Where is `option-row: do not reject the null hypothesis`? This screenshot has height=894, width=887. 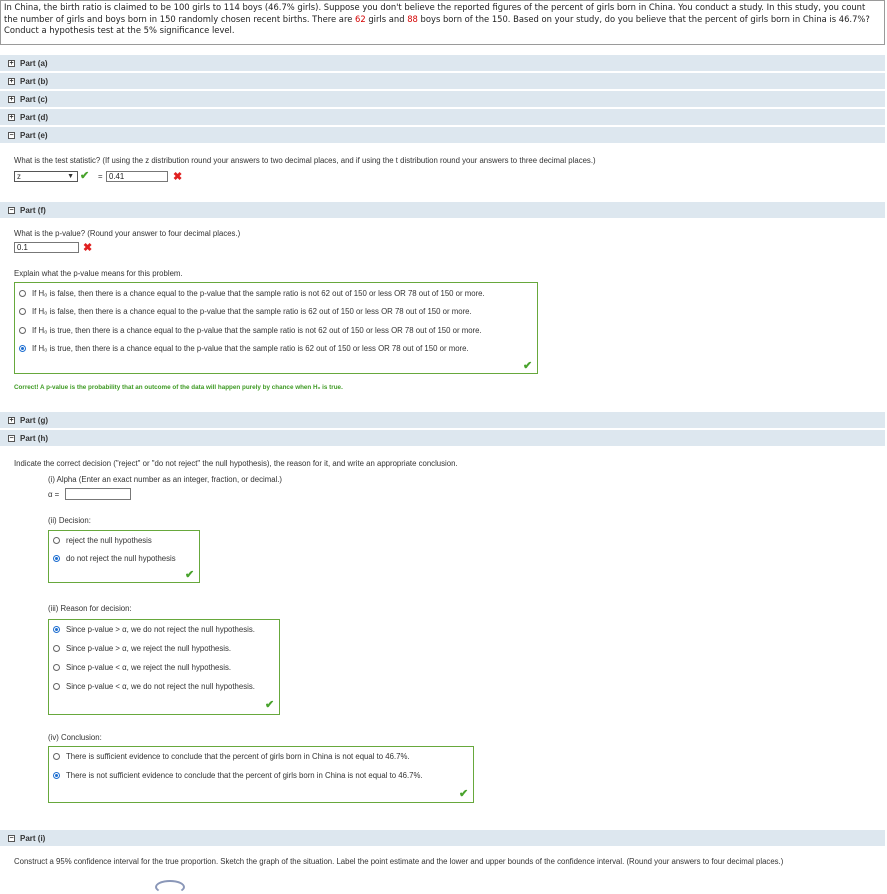 option-row: do not reject the null hypothesis is located at coordinates (114, 558).